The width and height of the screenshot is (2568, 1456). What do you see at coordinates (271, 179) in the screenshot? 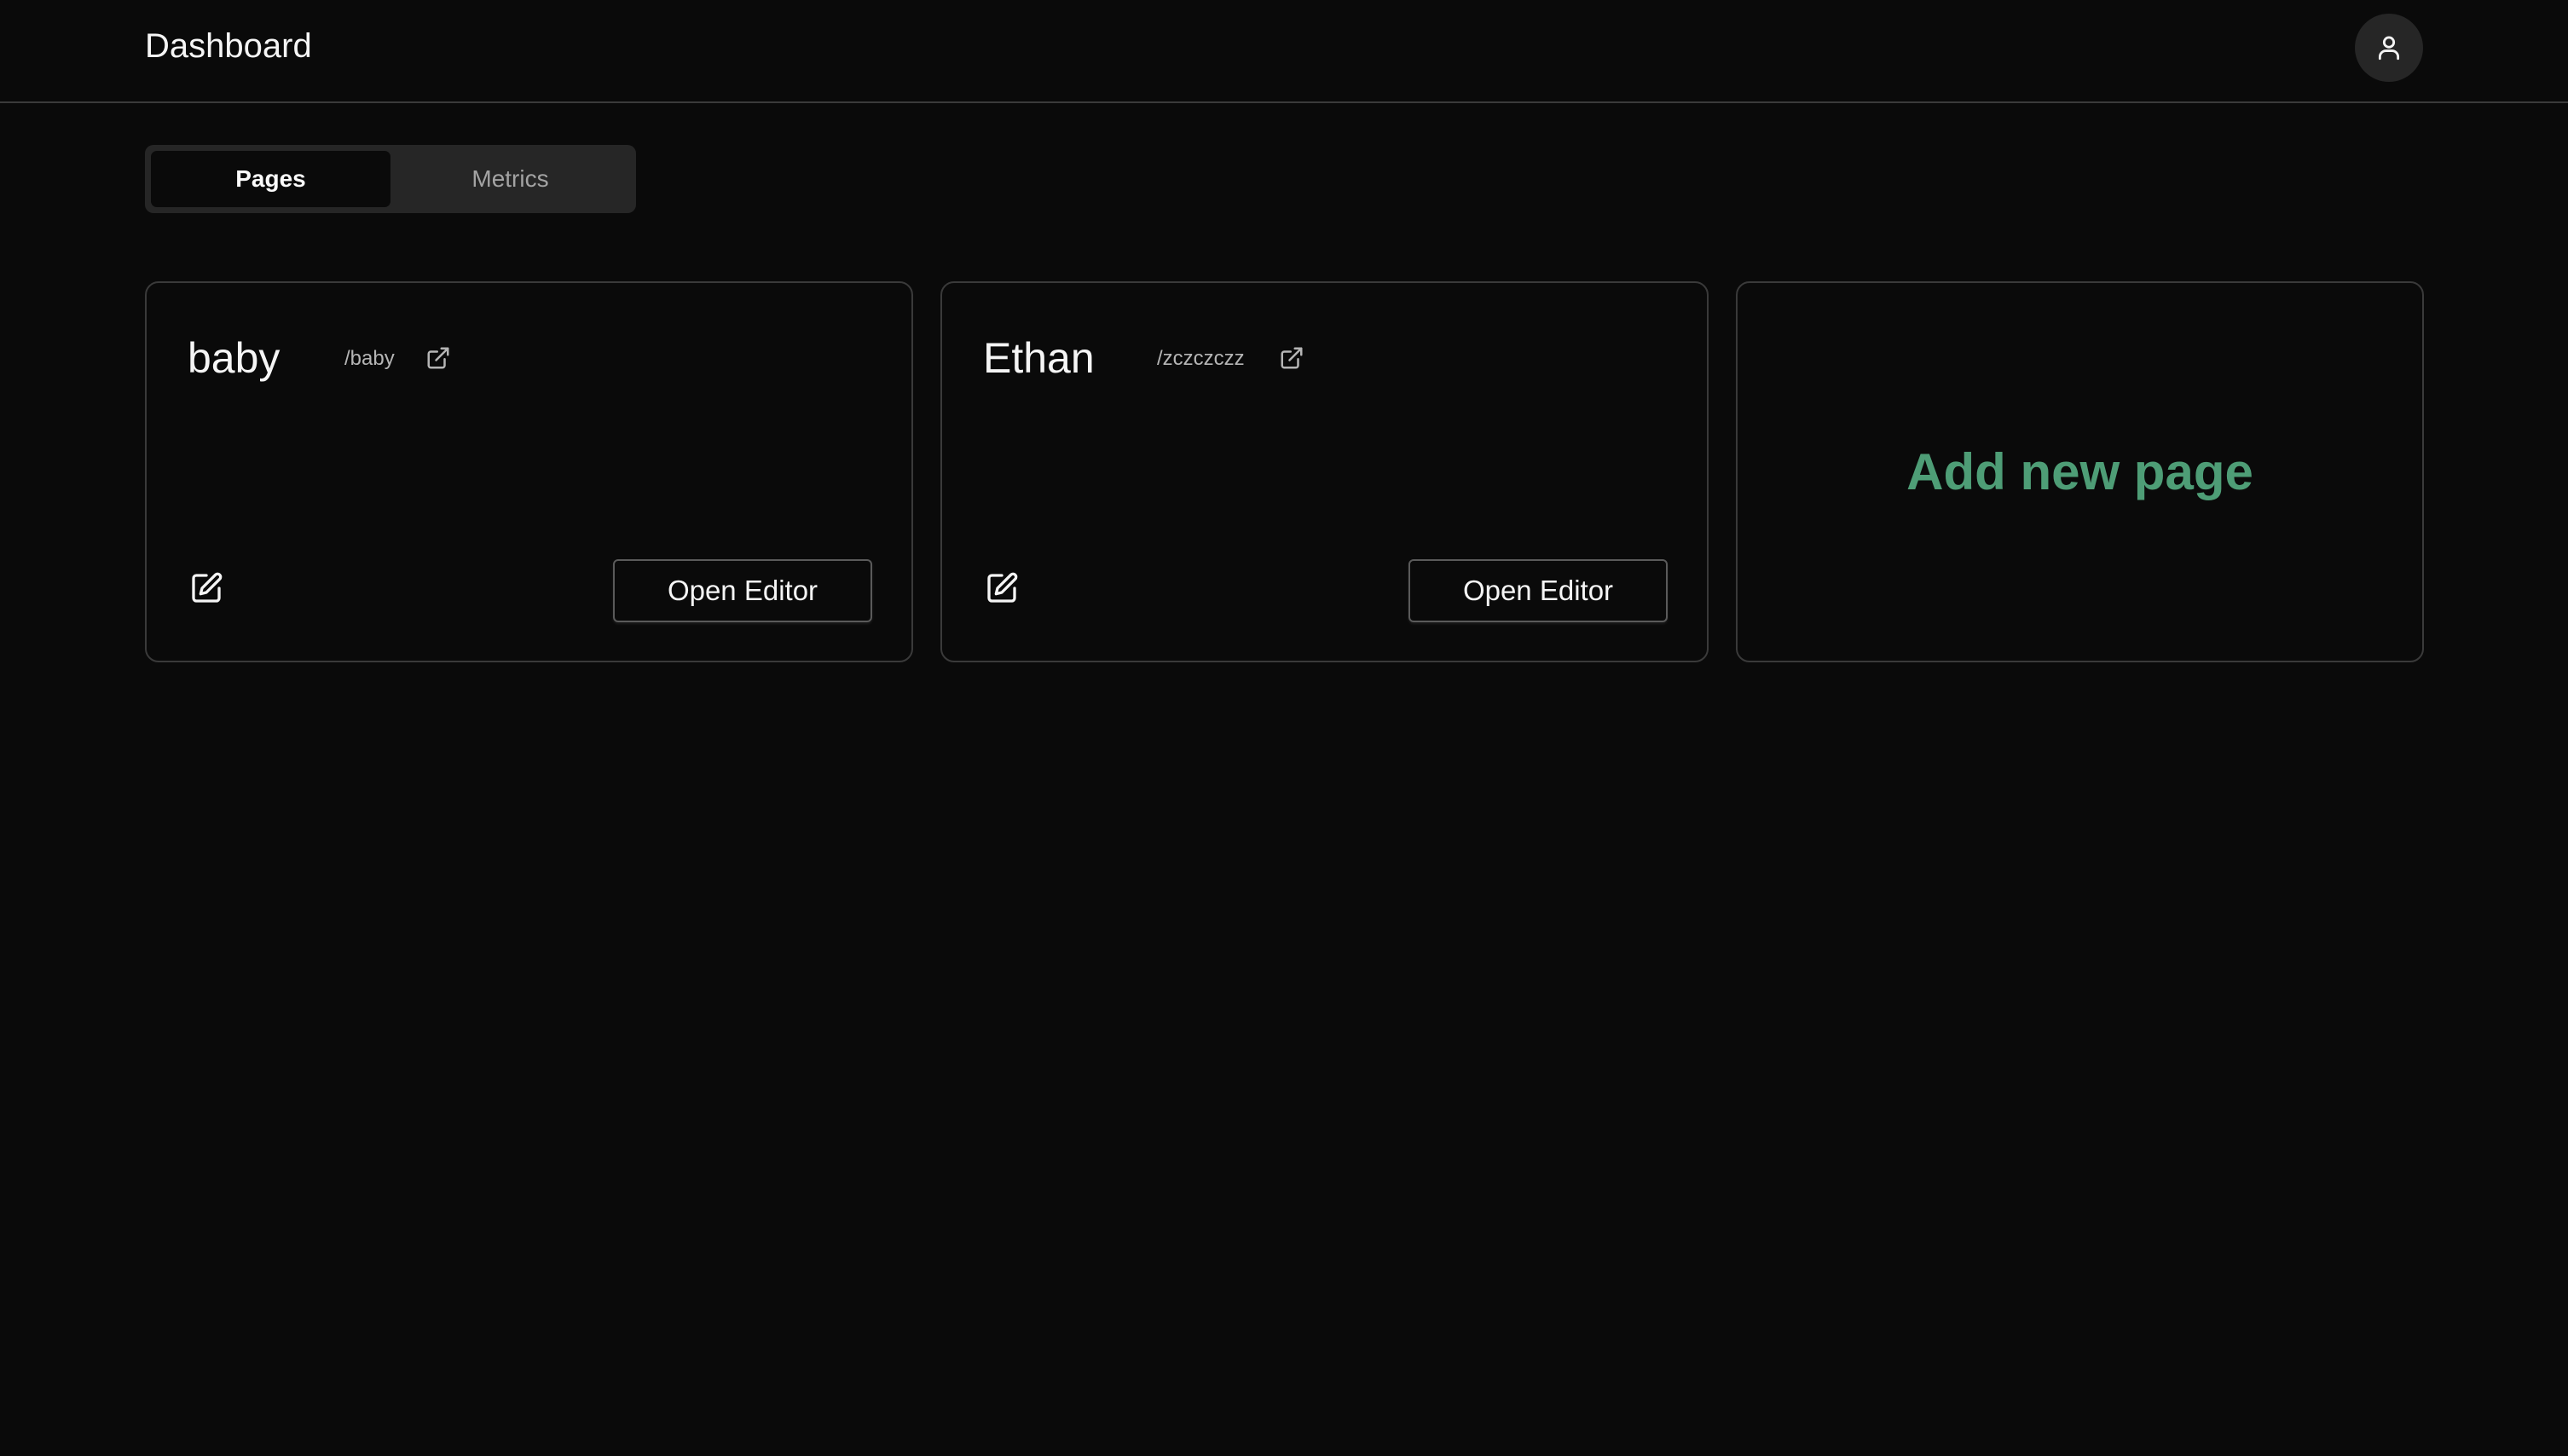
I see `tab-pages: Pages` at bounding box center [271, 179].